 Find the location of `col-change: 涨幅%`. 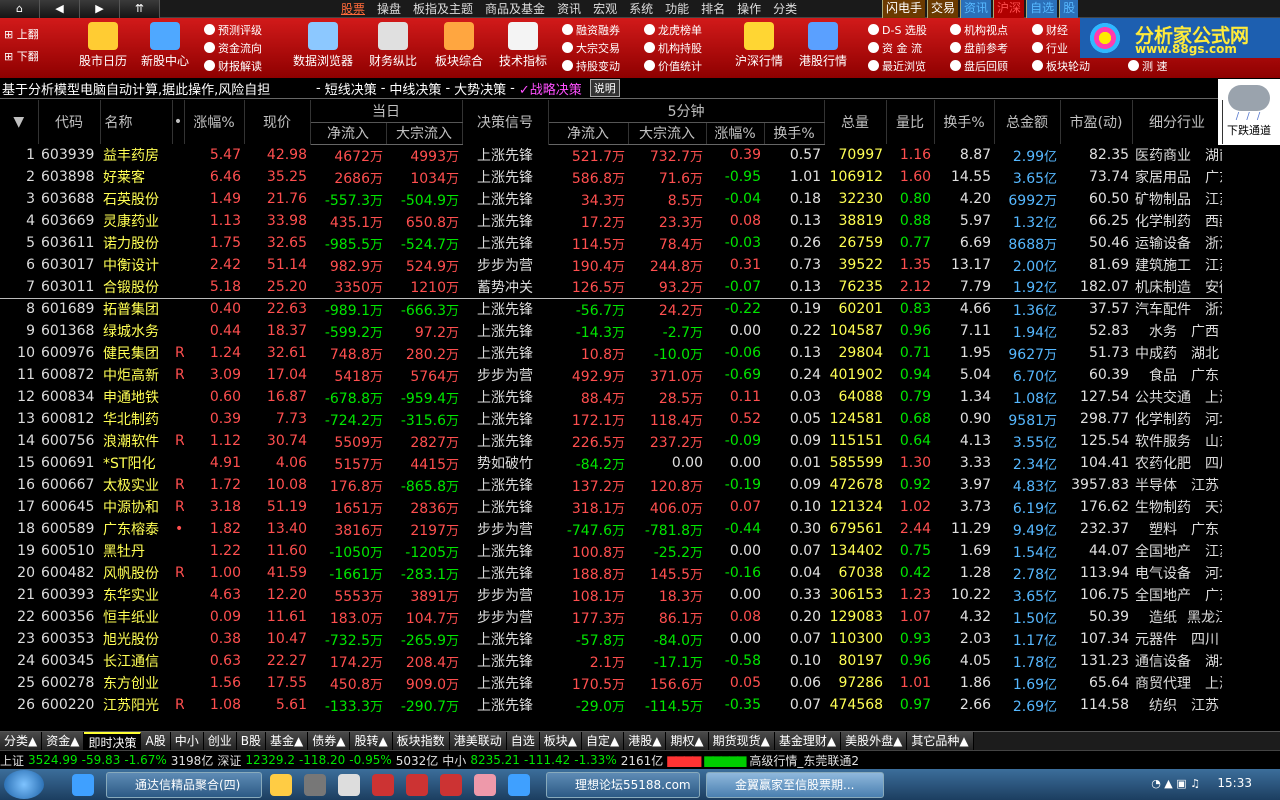

col-change: 涨幅% is located at coordinates (214, 122).